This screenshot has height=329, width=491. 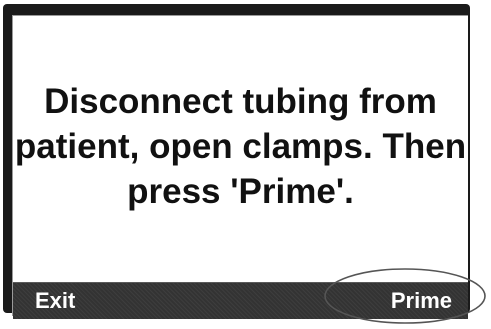 I want to click on instruction-line-1: Disconnect tubing from, so click(x=240, y=101).